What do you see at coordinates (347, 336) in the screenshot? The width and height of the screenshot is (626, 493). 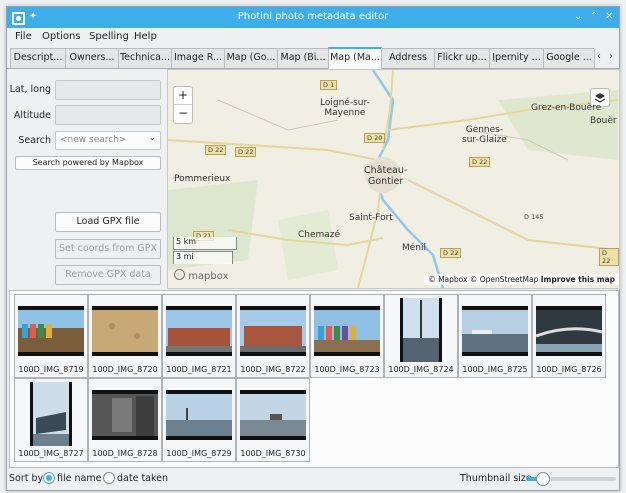 I see `thumbnail-8723: 100D_IMG_8723` at bounding box center [347, 336].